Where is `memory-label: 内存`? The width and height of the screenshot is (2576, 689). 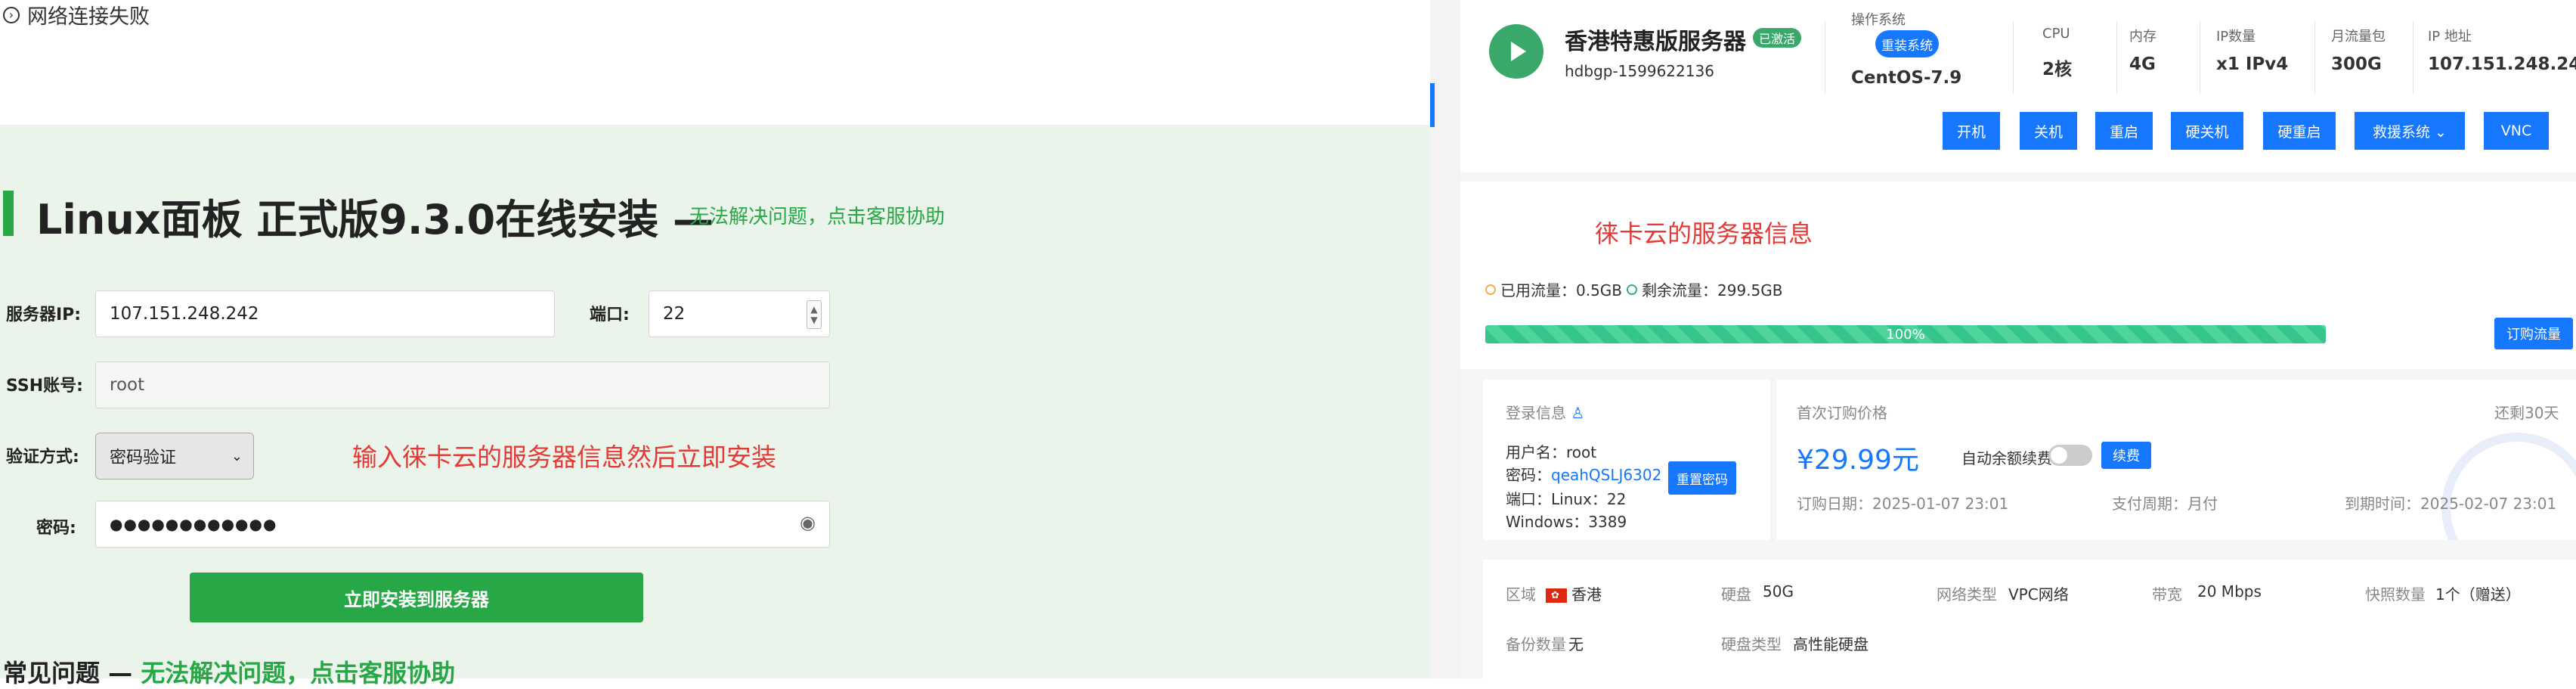 memory-label: 内存 is located at coordinates (2142, 37).